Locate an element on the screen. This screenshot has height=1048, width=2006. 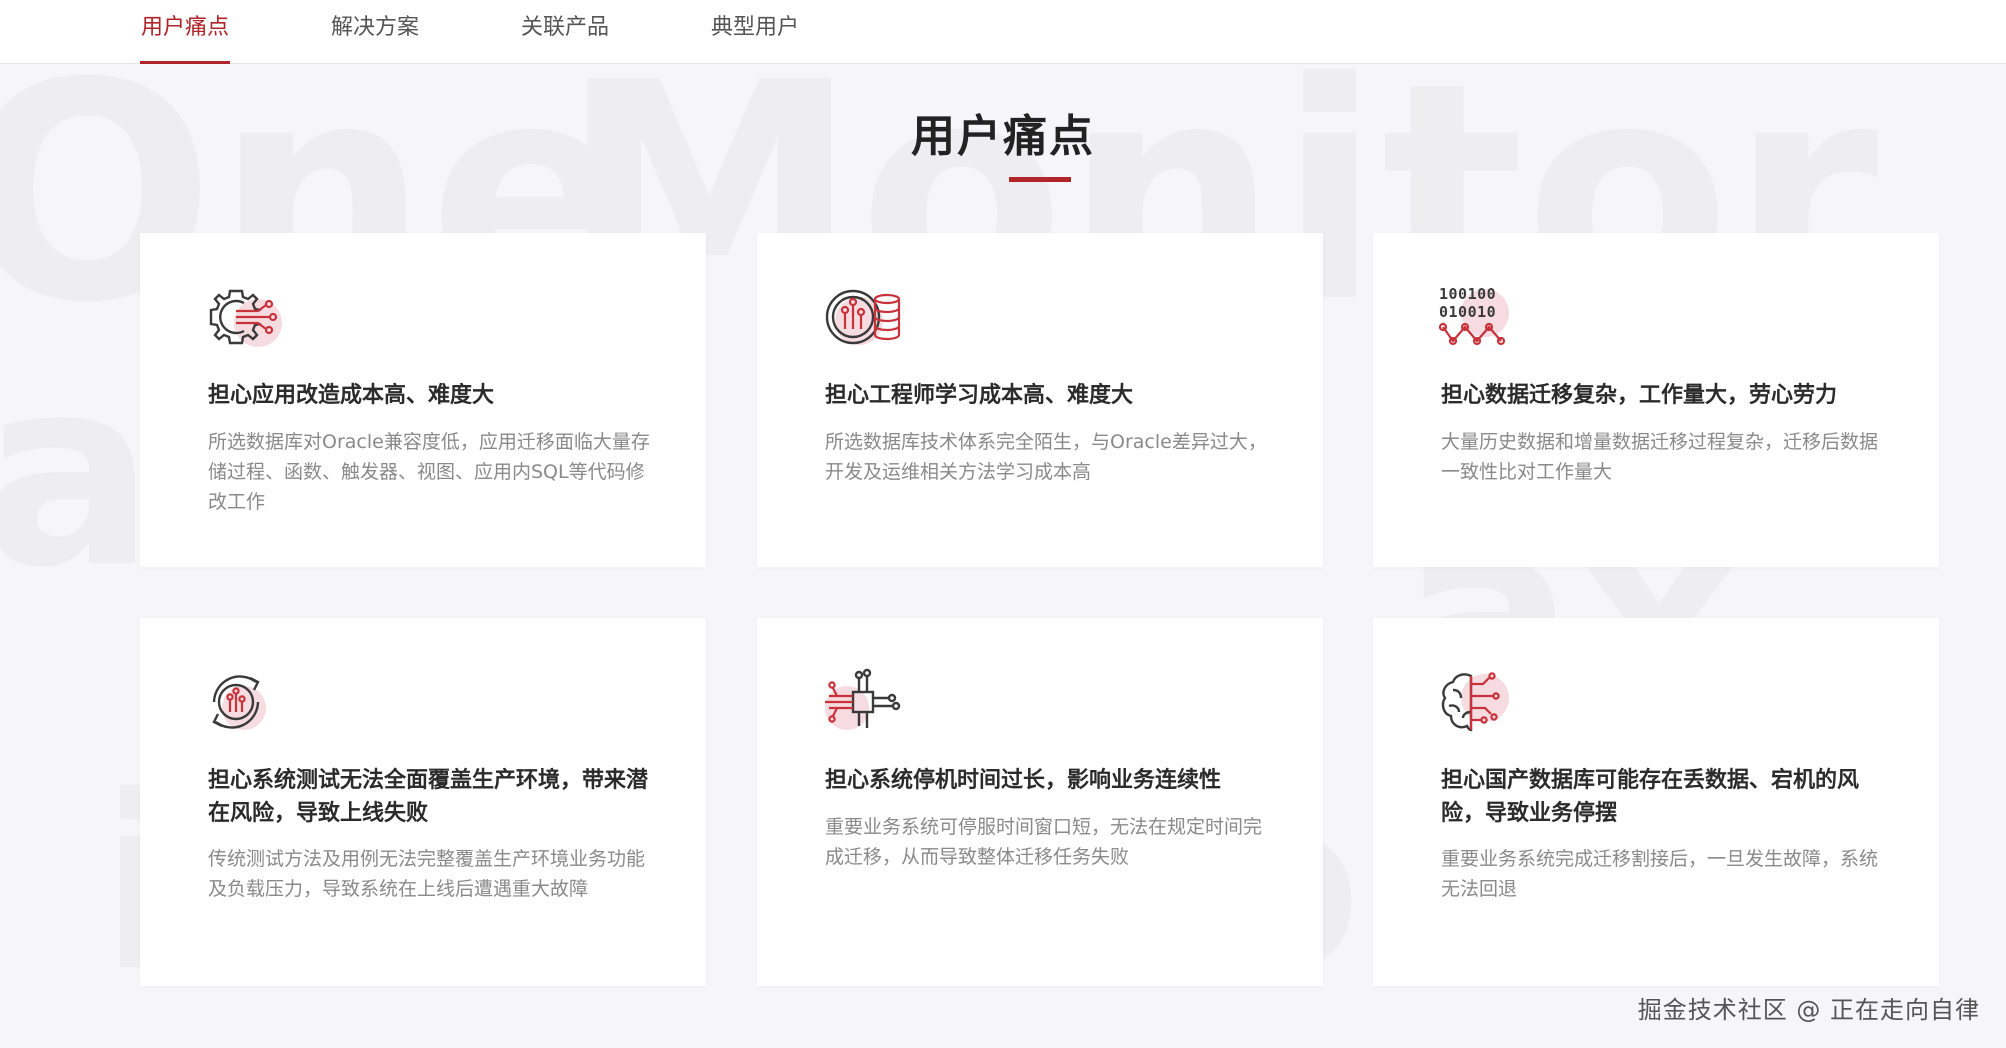
brain-circuit-icon is located at coordinates (1475, 702).